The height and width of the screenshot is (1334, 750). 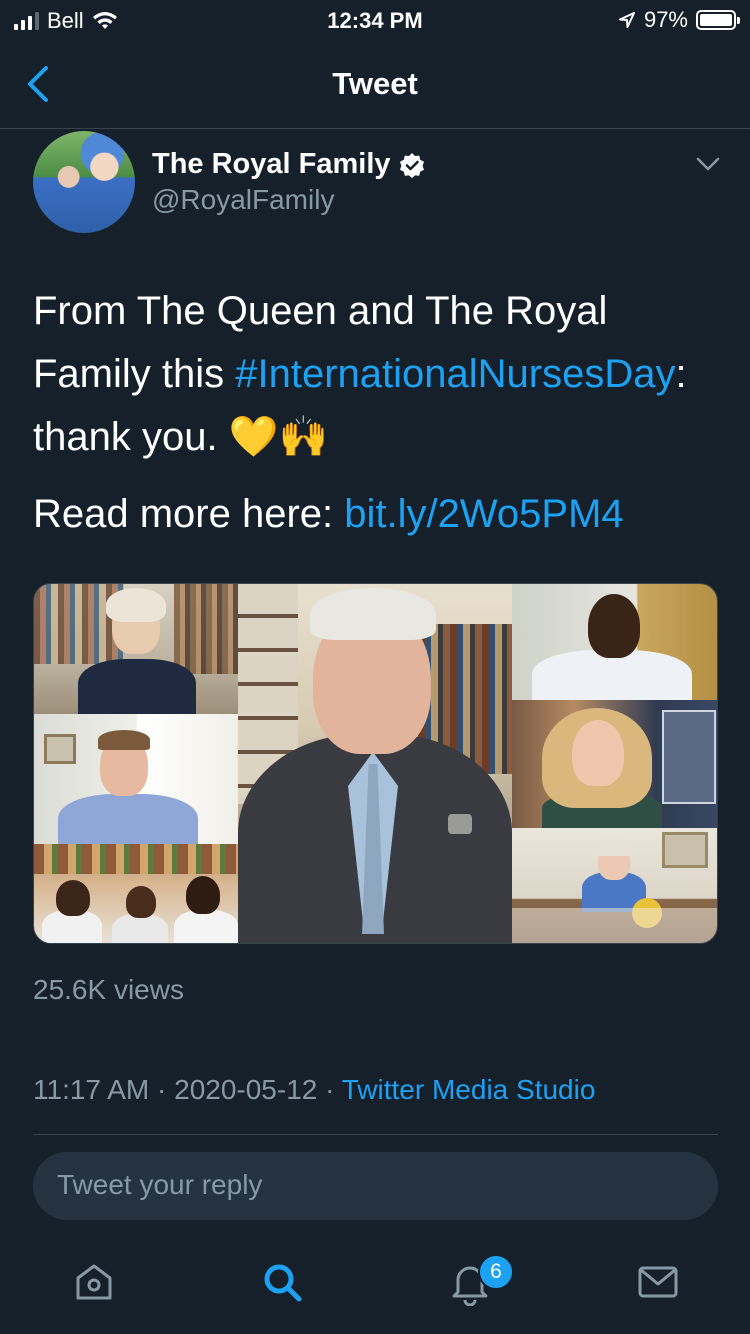 I want to click on author-name-row: The Royal Family, so click(x=288, y=164).